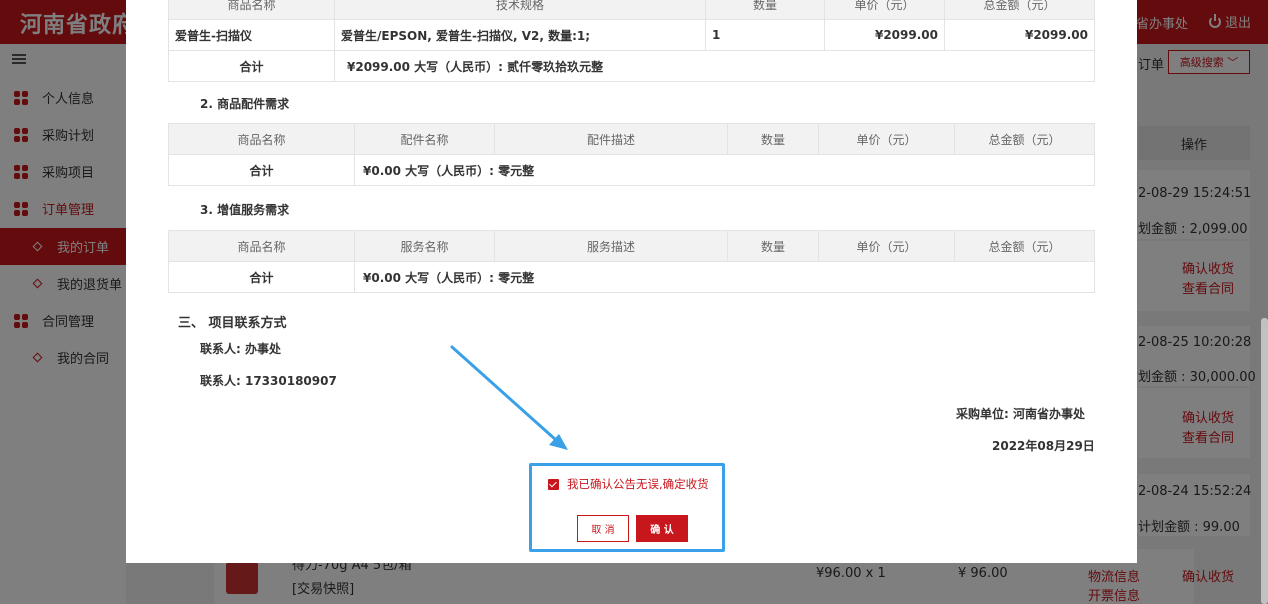 This screenshot has width=1268, height=604. What do you see at coordinates (611, 139) in the screenshot?
I see `column-header: 配件描述` at bounding box center [611, 139].